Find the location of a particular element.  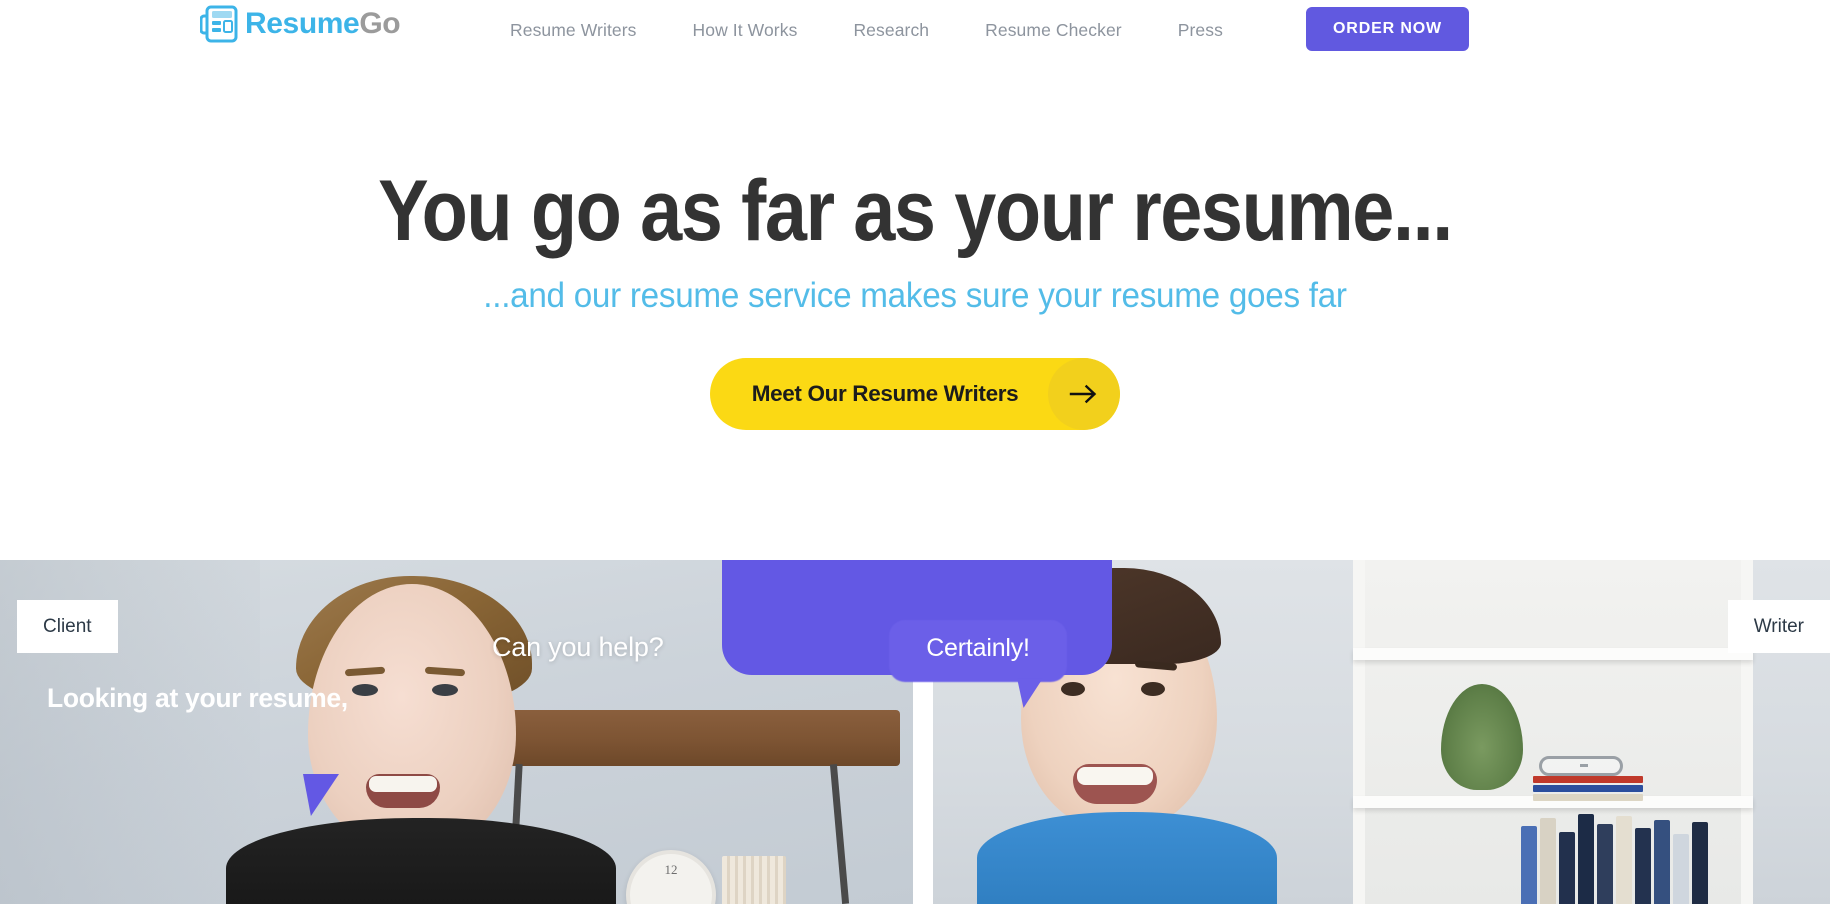

arrow-right-icon is located at coordinates (1084, 394).